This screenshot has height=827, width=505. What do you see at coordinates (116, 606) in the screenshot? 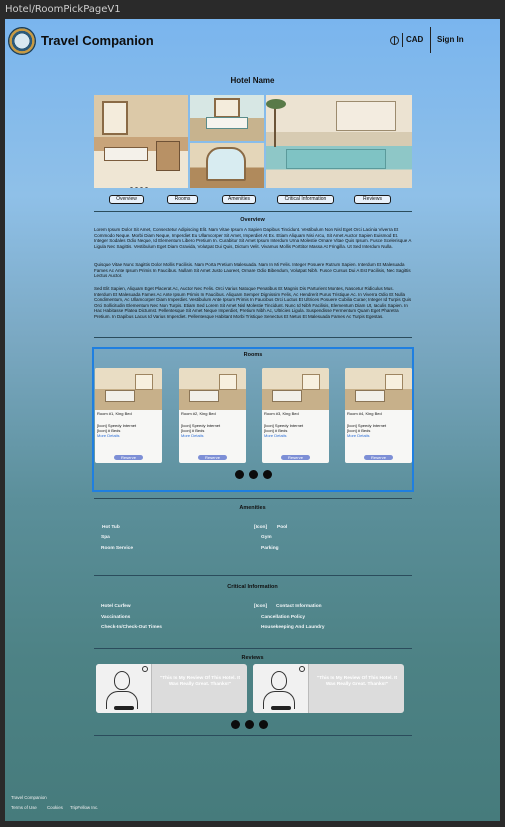
I see `critical-info-item: Hotel Curfew` at bounding box center [116, 606].